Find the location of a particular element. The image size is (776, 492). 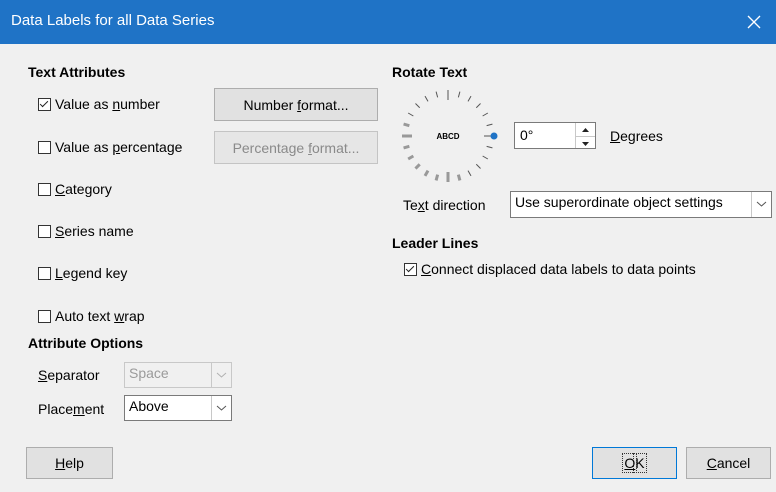

degrees-label: Degrees is located at coordinates (636, 136).